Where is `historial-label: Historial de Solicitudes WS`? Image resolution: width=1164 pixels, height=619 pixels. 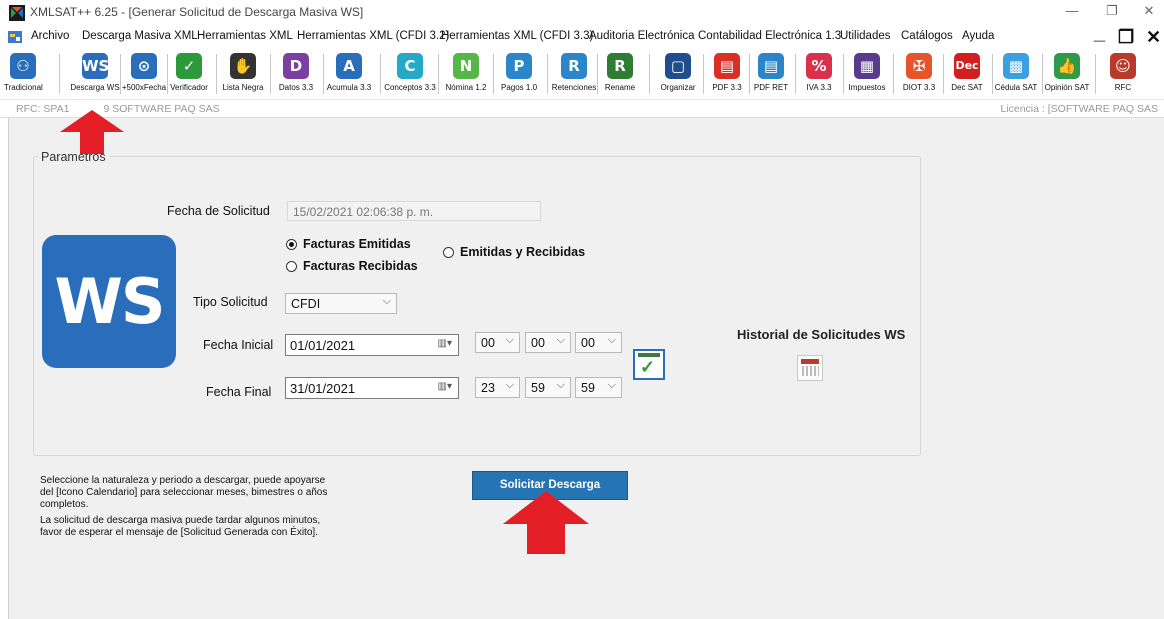 historial-label: Historial de Solicitudes WS is located at coordinates (821, 334).